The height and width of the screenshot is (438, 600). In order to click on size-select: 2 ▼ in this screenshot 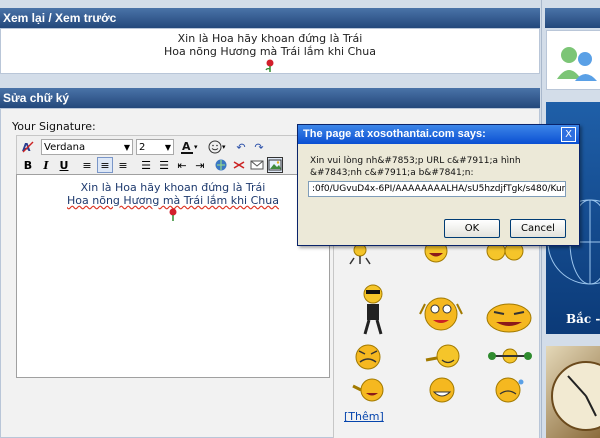, I will do `click(155, 147)`.